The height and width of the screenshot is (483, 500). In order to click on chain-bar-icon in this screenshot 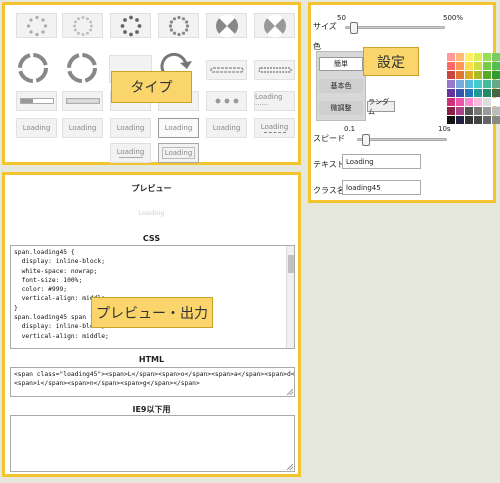, I will do `click(274, 70)`.